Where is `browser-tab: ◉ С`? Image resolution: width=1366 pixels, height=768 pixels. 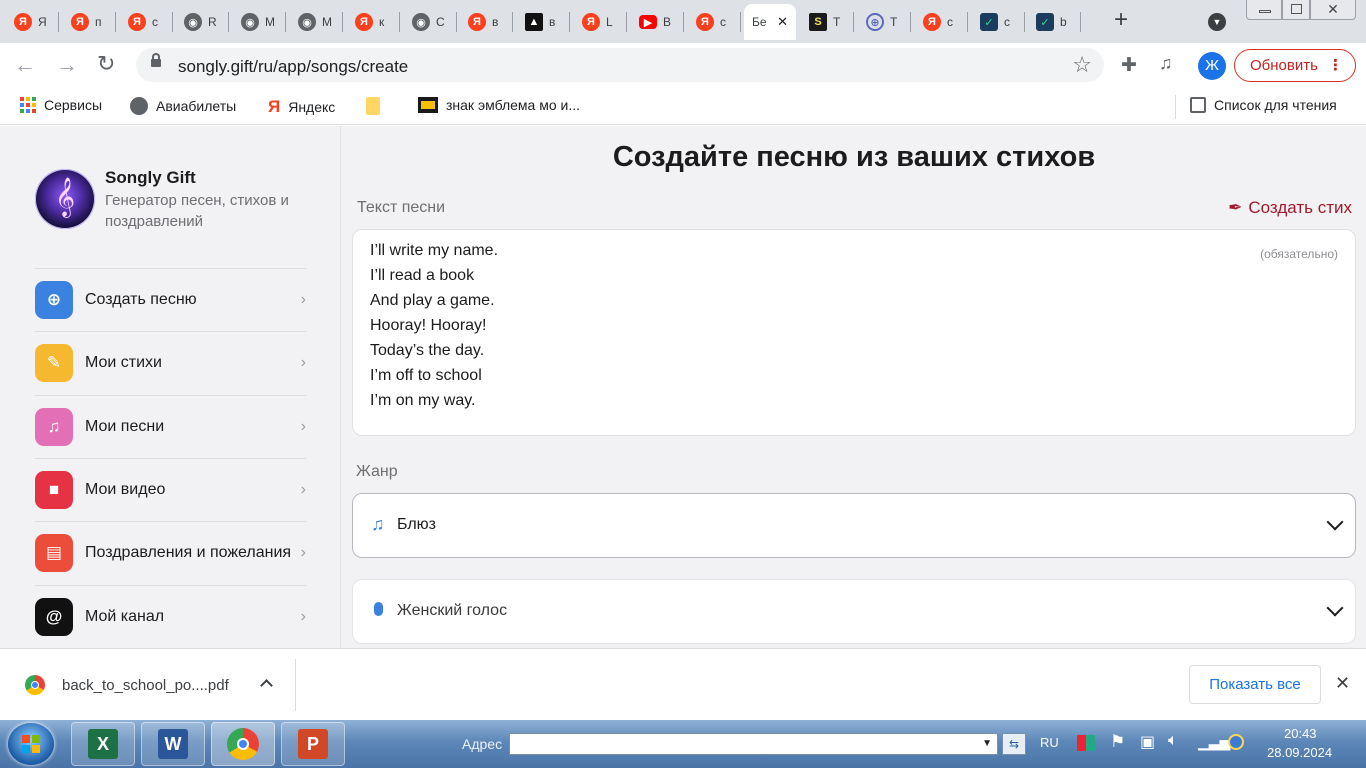
browser-tab: ◉ С is located at coordinates (429, 22).